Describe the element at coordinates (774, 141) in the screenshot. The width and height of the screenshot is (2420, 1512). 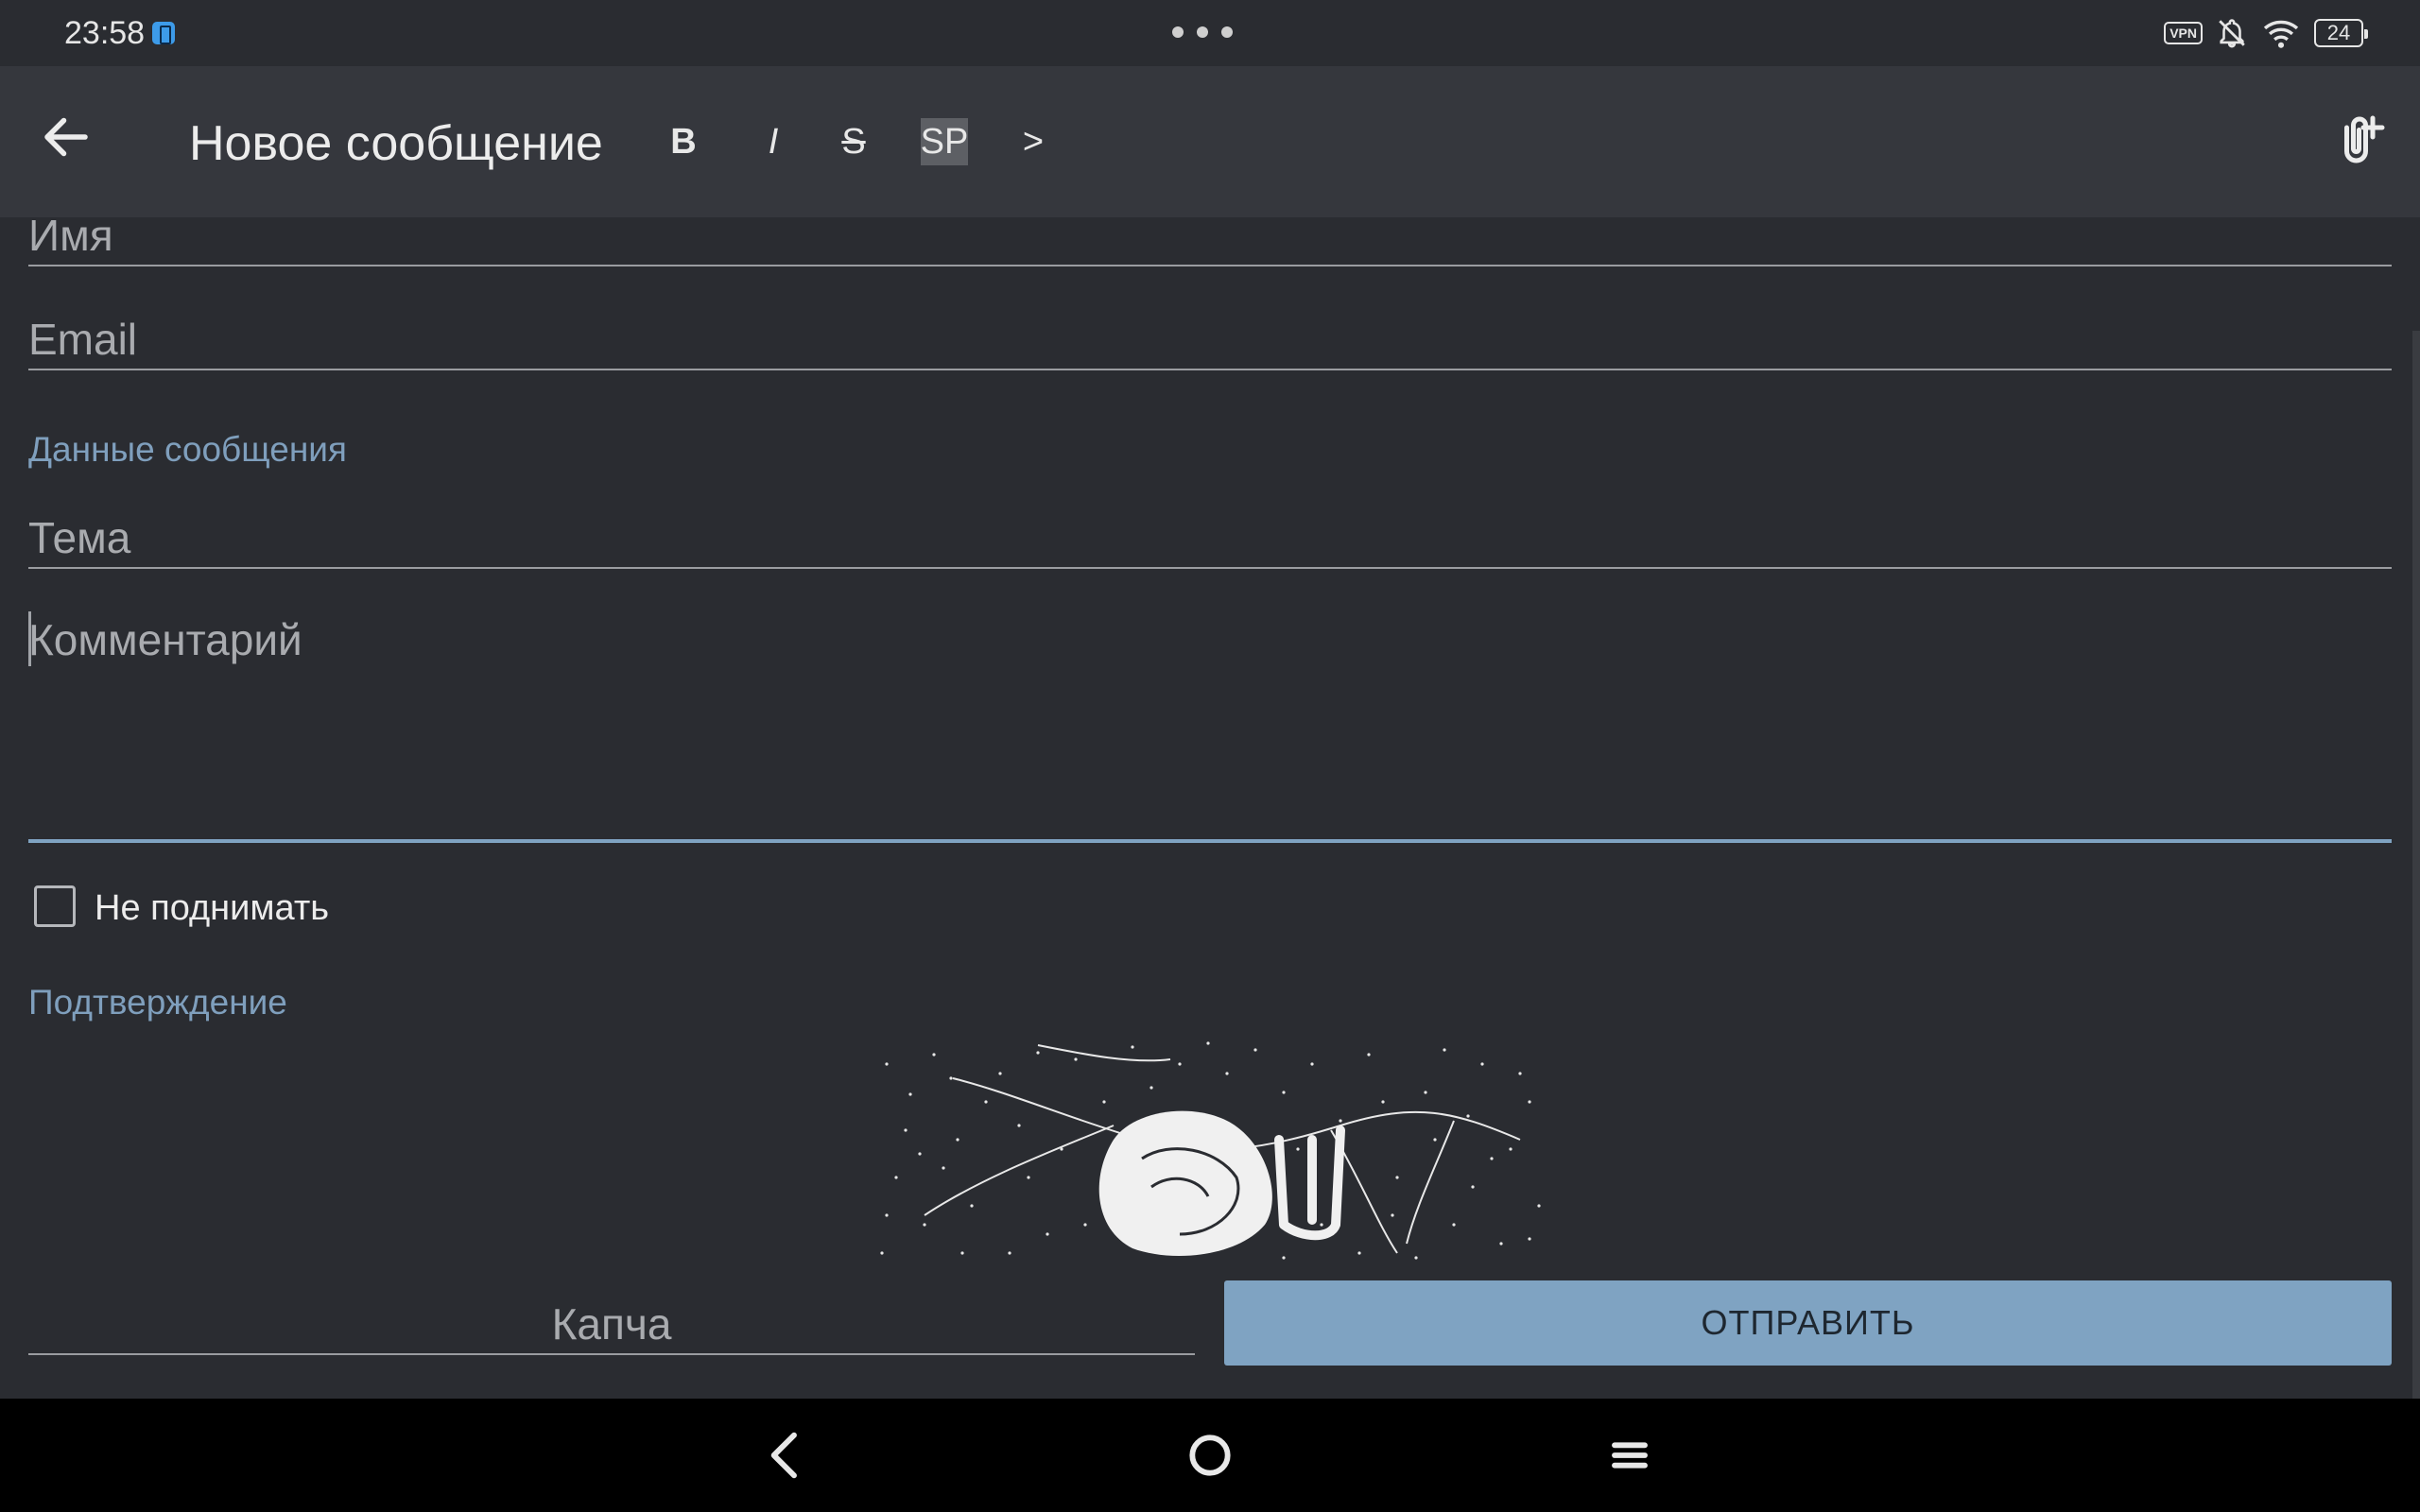
I see `italic-button: I` at that location.